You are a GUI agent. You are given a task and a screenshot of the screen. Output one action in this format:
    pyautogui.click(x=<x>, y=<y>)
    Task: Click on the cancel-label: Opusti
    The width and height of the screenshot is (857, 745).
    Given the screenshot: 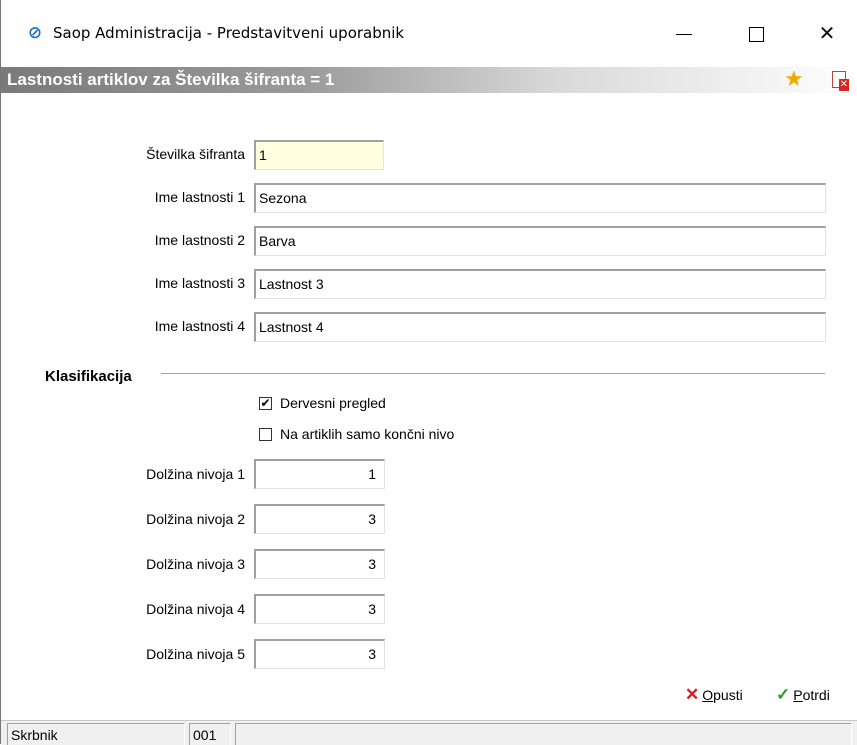 What is the action you would take?
    pyautogui.click(x=722, y=695)
    